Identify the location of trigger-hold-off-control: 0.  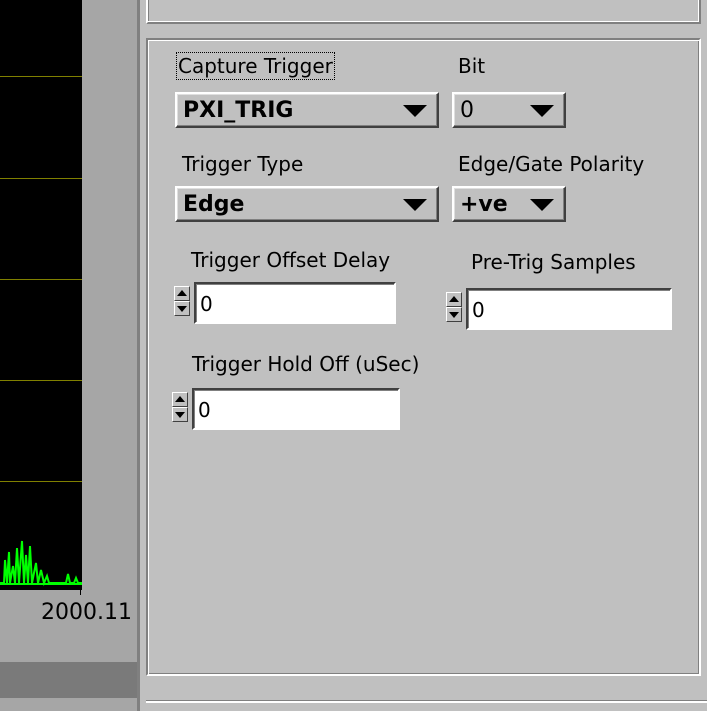
(288, 409).